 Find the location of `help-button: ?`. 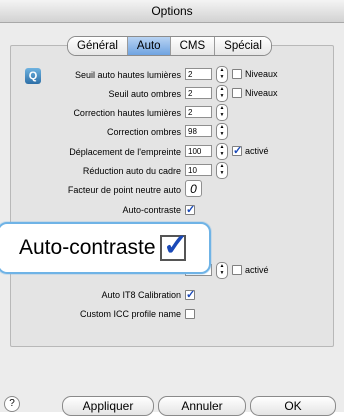

help-button: ? is located at coordinates (12, 404).